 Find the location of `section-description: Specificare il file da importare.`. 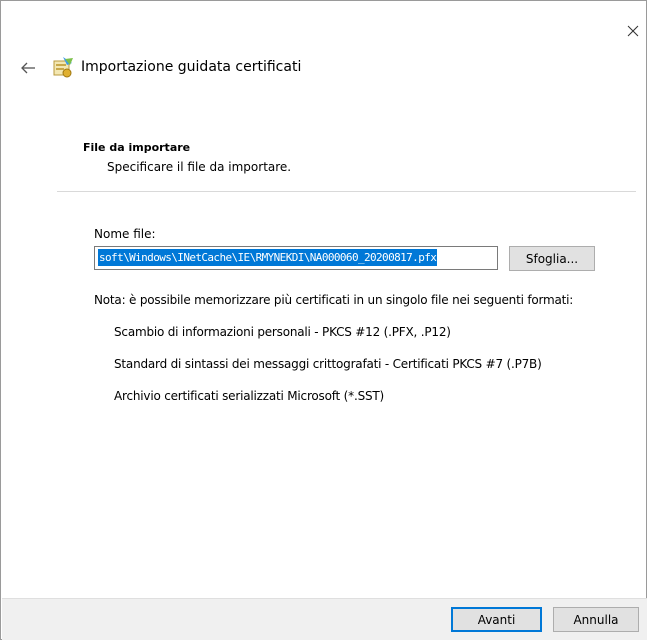

section-description: Specificare il file da importare. is located at coordinates (199, 167).